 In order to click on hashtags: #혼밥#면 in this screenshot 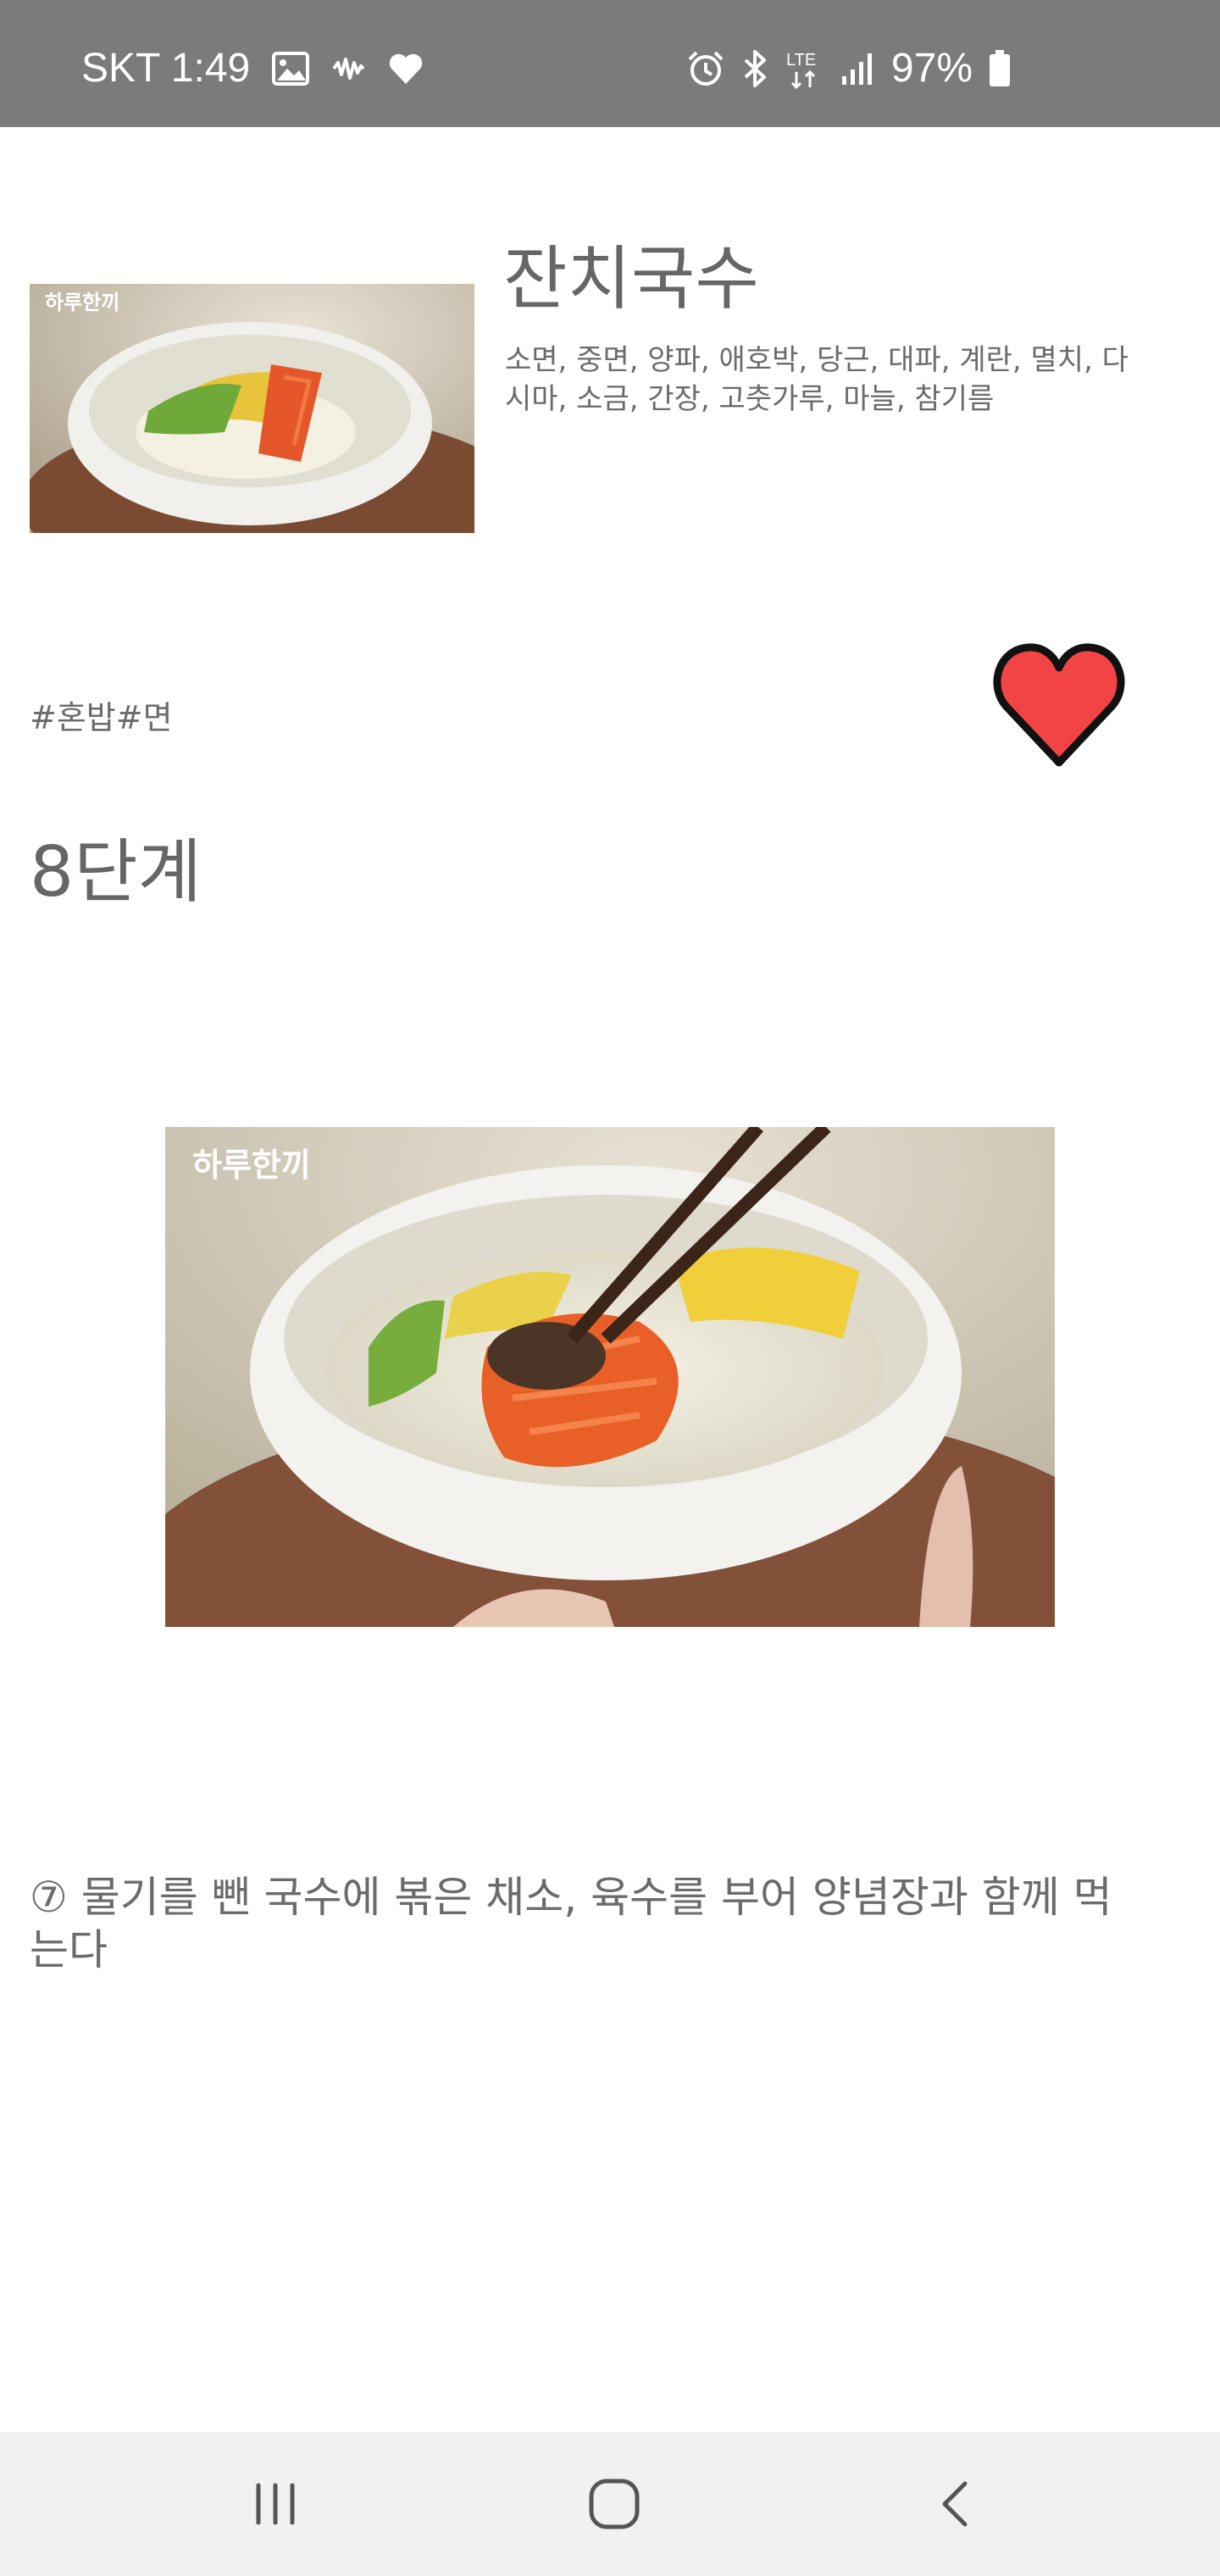, I will do `click(101, 717)`.